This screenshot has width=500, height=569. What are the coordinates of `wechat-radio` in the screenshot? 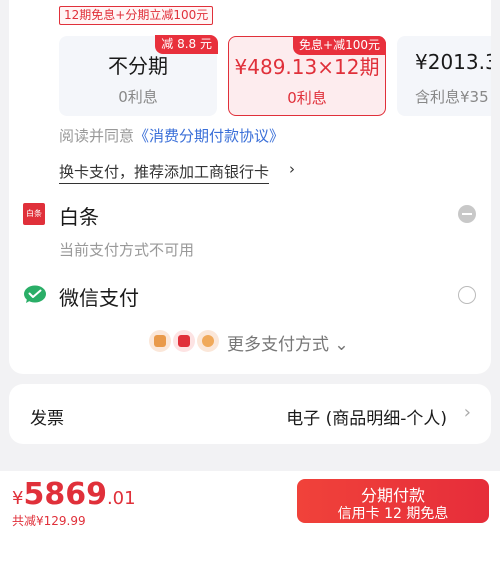 It's located at (467, 295).